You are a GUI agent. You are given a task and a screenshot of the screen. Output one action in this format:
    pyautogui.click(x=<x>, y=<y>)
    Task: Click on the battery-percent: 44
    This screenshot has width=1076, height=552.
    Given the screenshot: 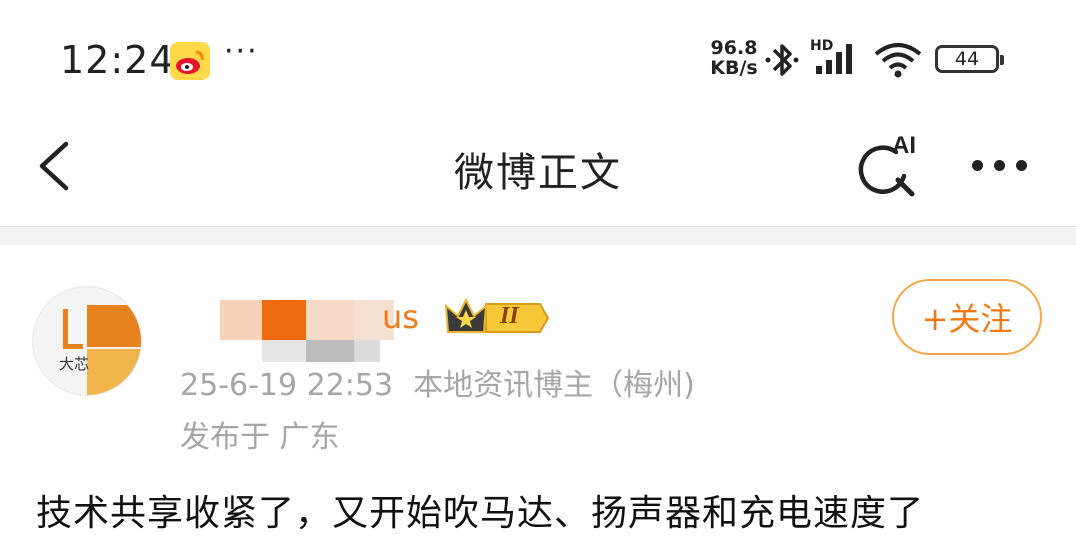 What is the action you would take?
    pyautogui.click(x=967, y=59)
    